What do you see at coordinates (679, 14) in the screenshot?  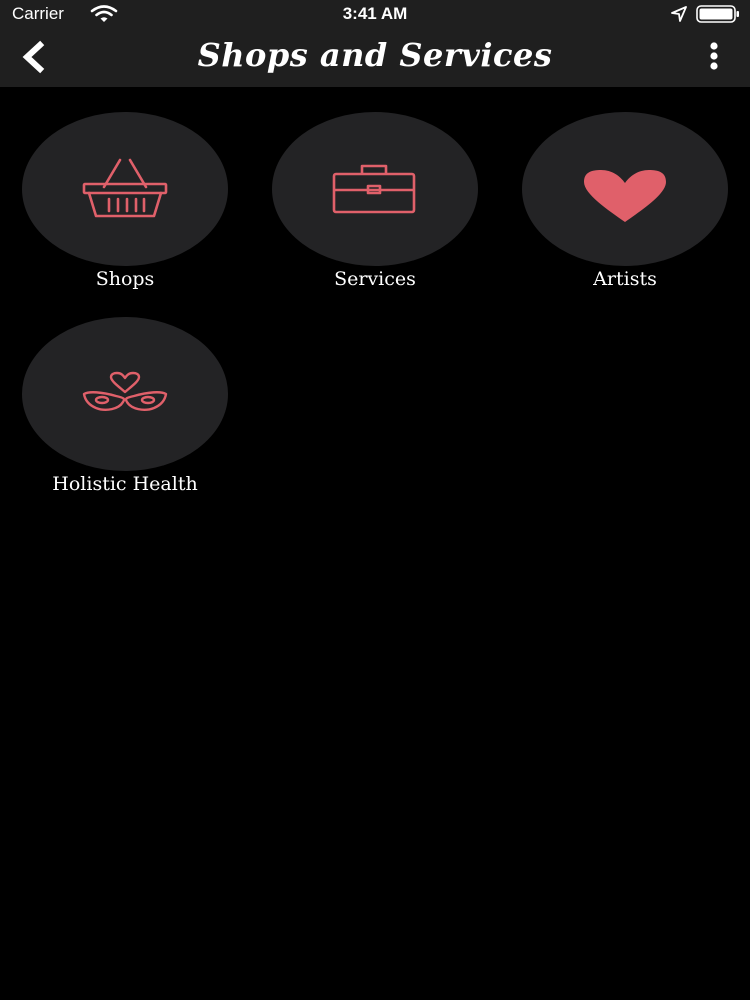 I see `location-arrow-icon` at bounding box center [679, 14].